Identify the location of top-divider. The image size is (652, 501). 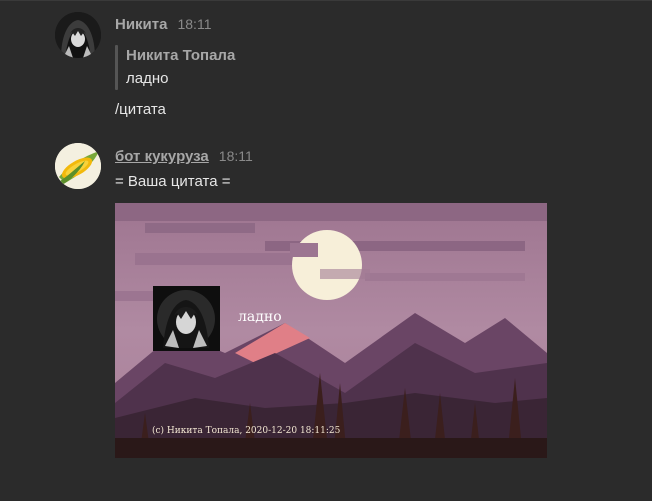
(326, 0).